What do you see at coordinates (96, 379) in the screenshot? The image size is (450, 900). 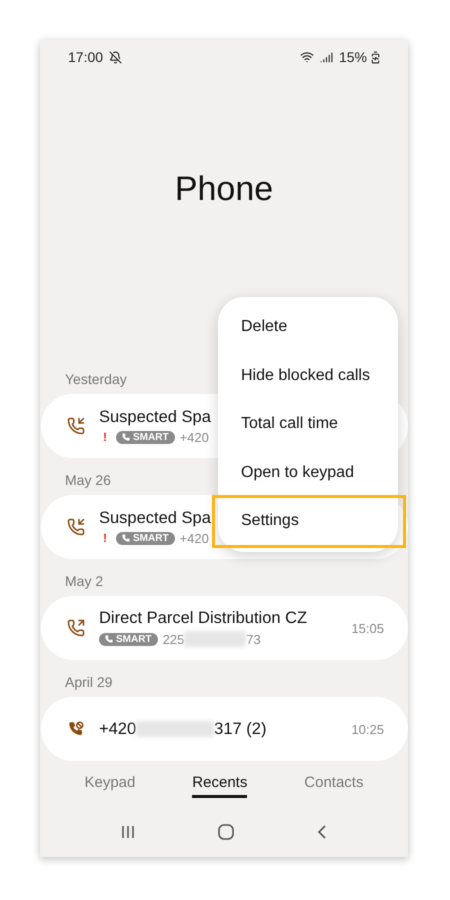 I see `date-header: Yesterday` at bounding box center [96, 379].